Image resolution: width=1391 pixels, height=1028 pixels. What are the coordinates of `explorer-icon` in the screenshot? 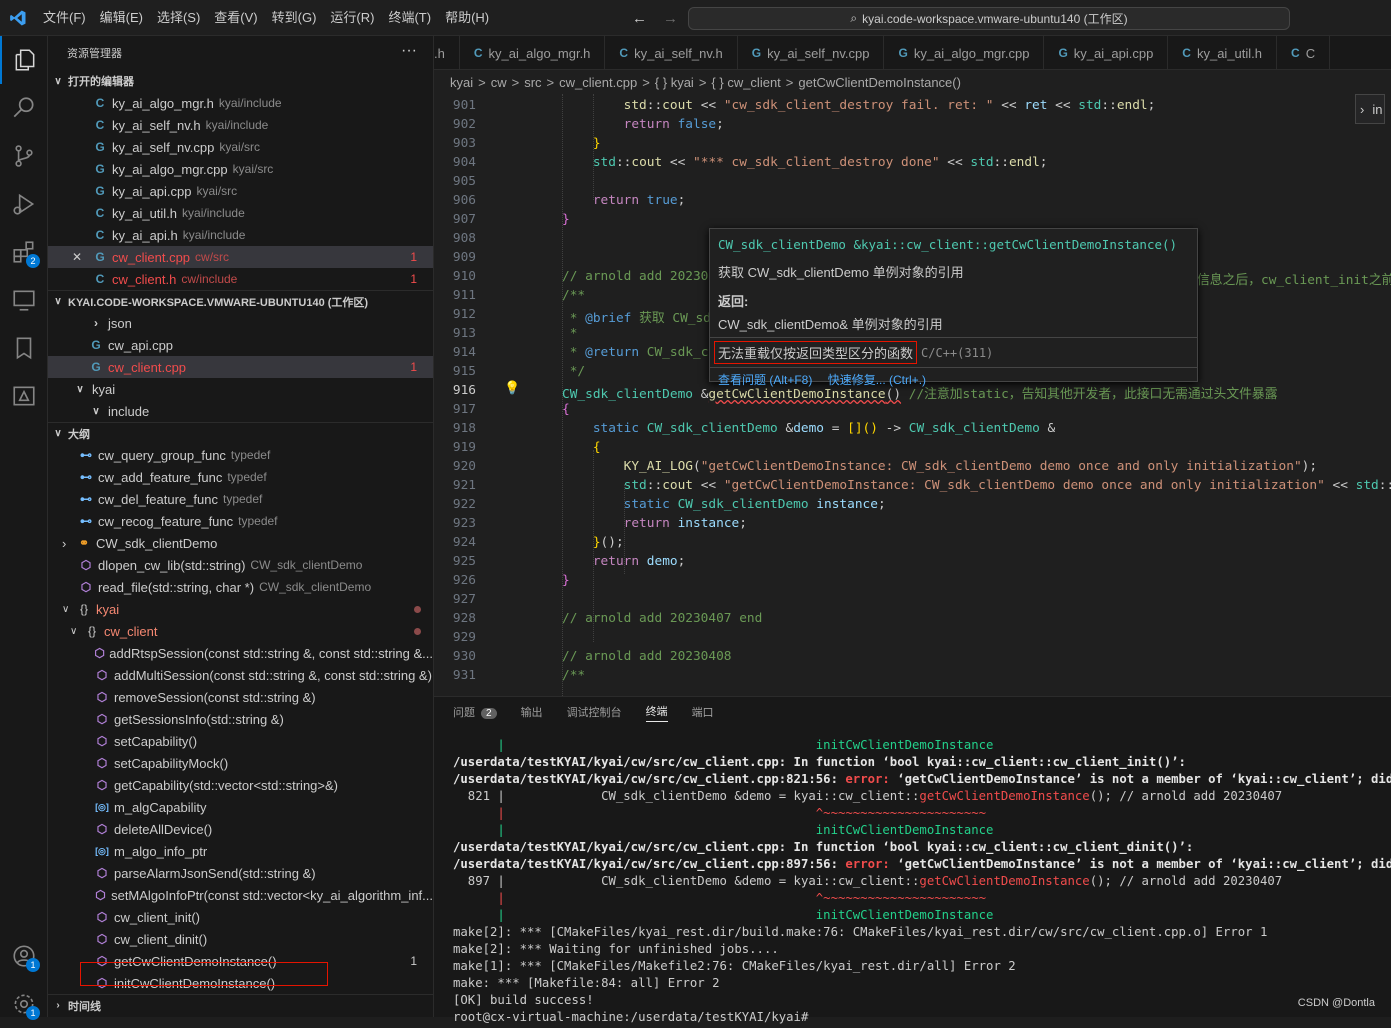 It's located at (24, 60).